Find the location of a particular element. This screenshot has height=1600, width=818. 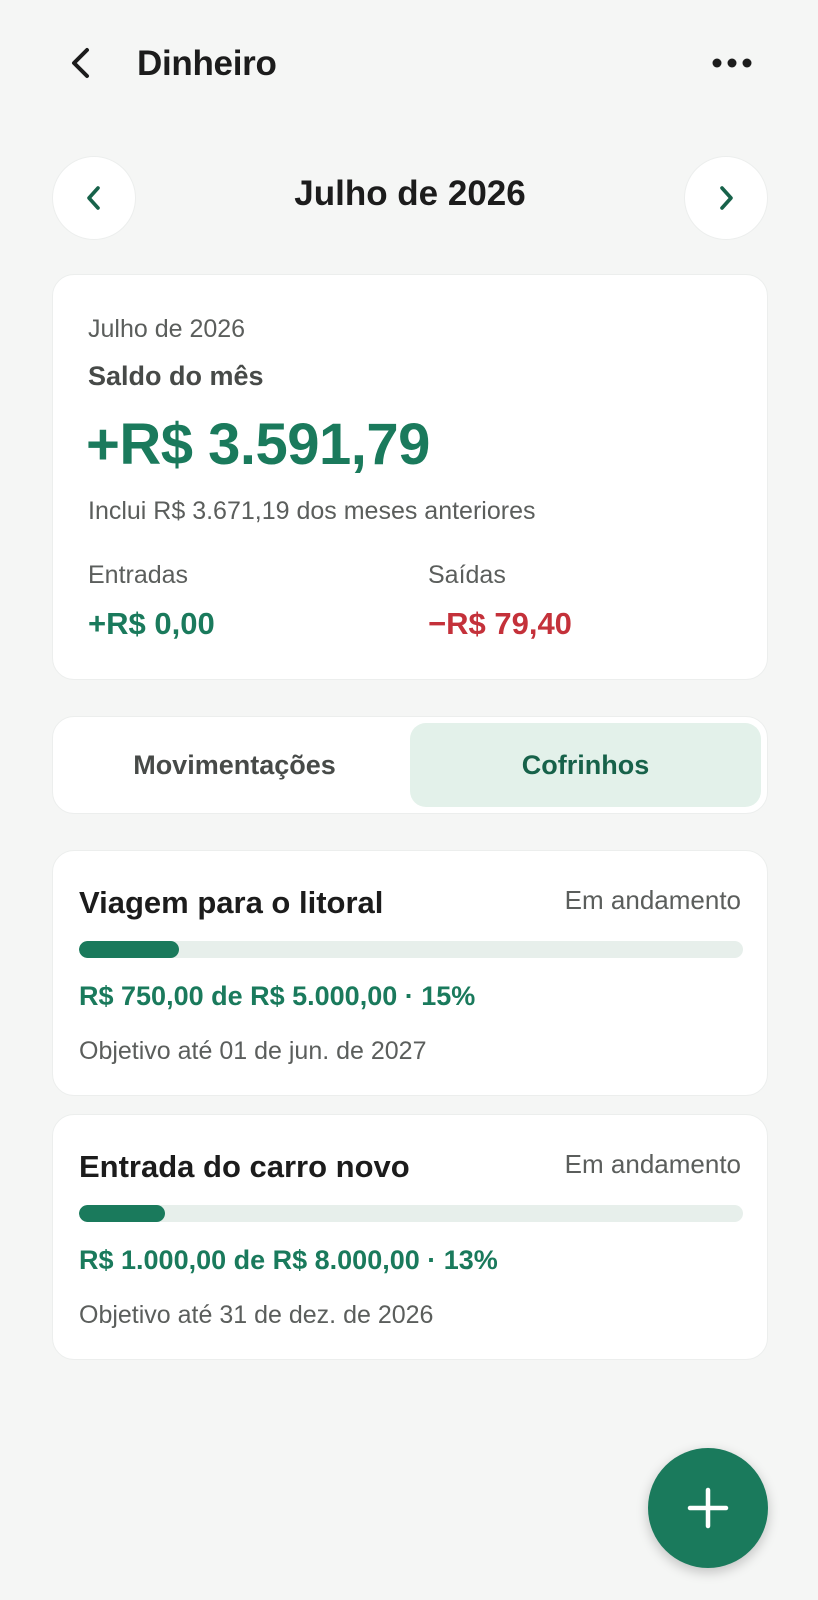

plus-icon is located at coordinates (708, 1508).